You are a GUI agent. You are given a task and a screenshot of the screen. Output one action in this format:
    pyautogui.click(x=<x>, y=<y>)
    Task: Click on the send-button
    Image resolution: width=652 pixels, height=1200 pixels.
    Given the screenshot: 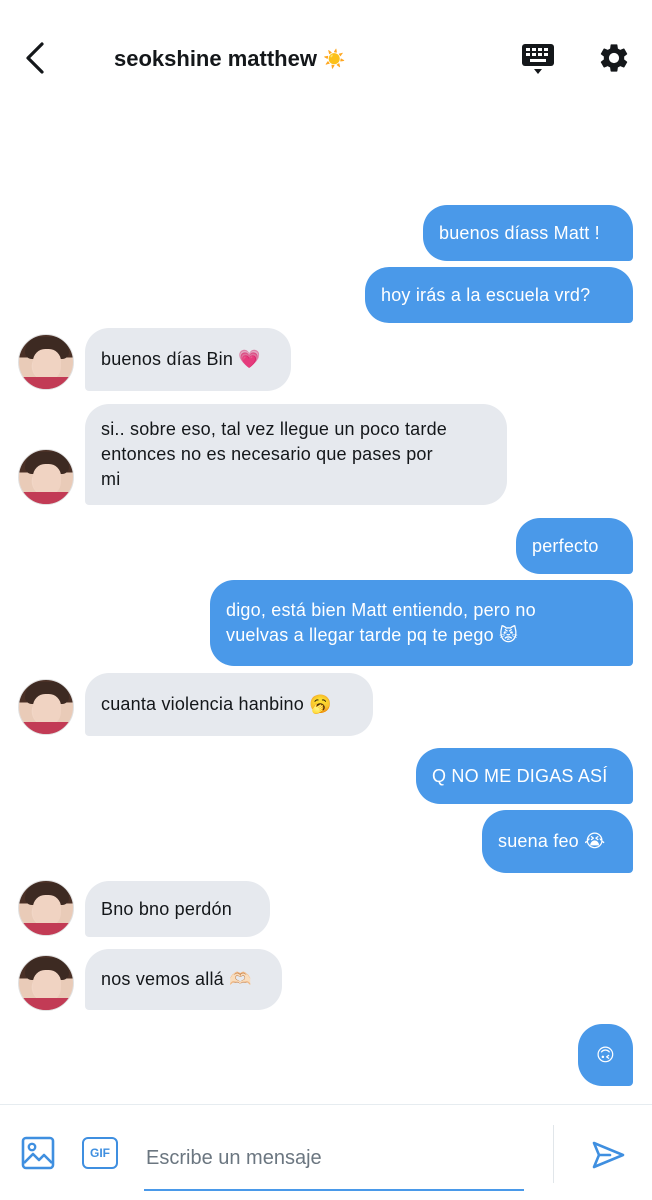 What is the action you would take?
    pyautogui.click(x=608, y=1155)
    